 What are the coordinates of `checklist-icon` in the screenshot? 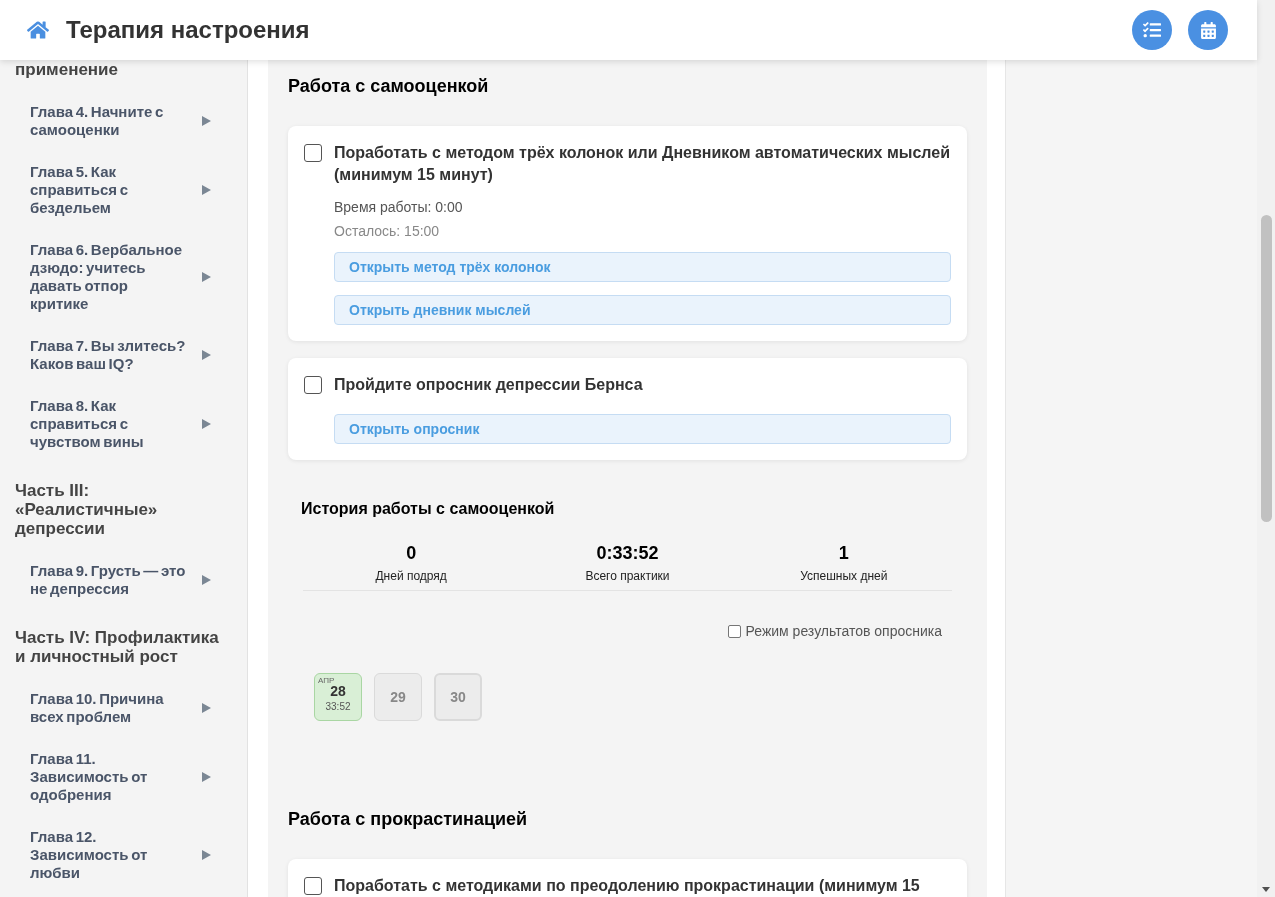 It's located at (1152, 30).